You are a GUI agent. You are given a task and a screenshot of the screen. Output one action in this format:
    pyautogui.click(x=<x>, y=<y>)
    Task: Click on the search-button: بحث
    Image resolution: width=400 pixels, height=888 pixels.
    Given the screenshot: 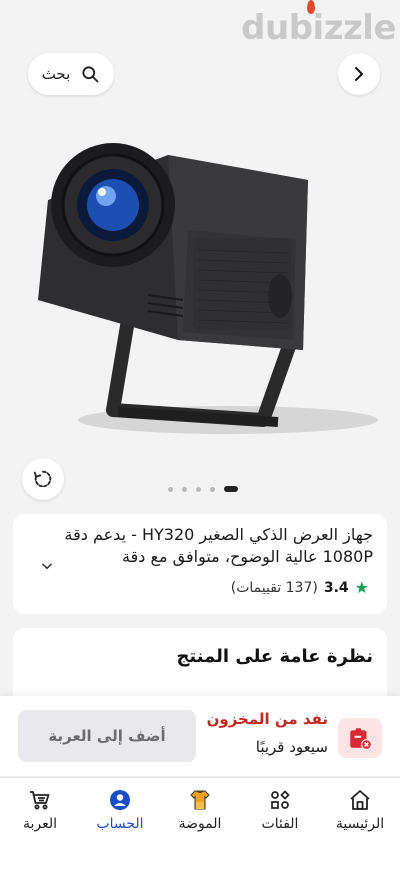 What is the action you would take?
    pyautogui.click(x=71, y=74)
    